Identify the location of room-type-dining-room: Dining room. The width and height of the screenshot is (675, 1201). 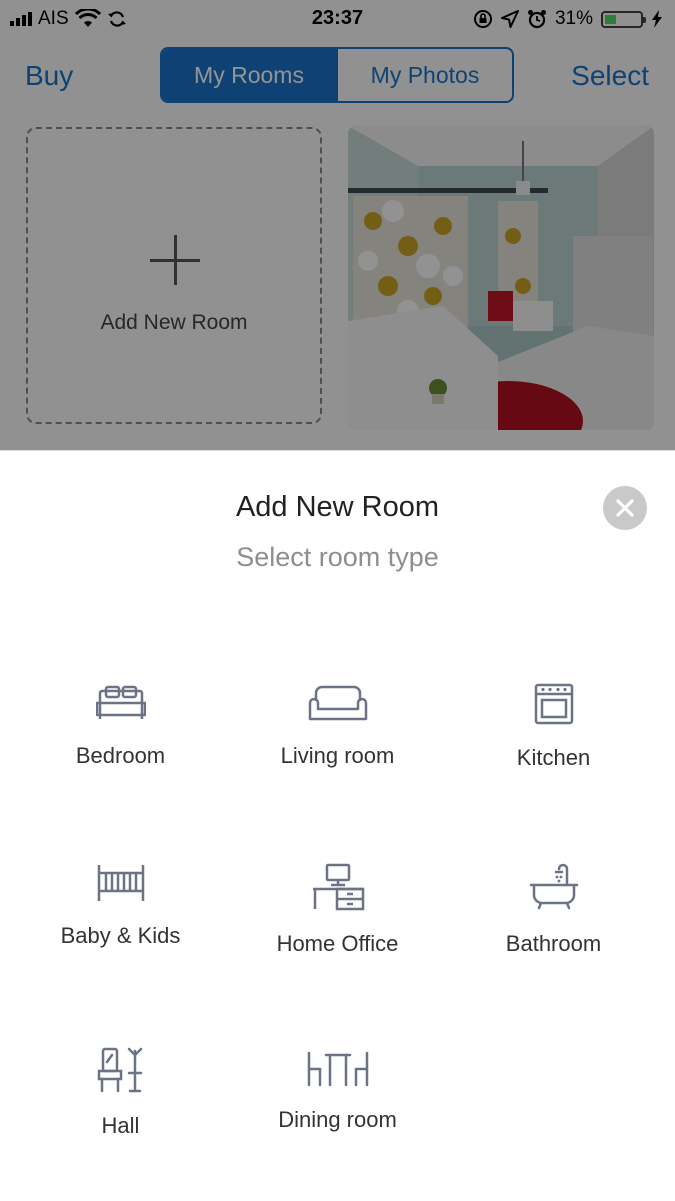
(337, 1090).